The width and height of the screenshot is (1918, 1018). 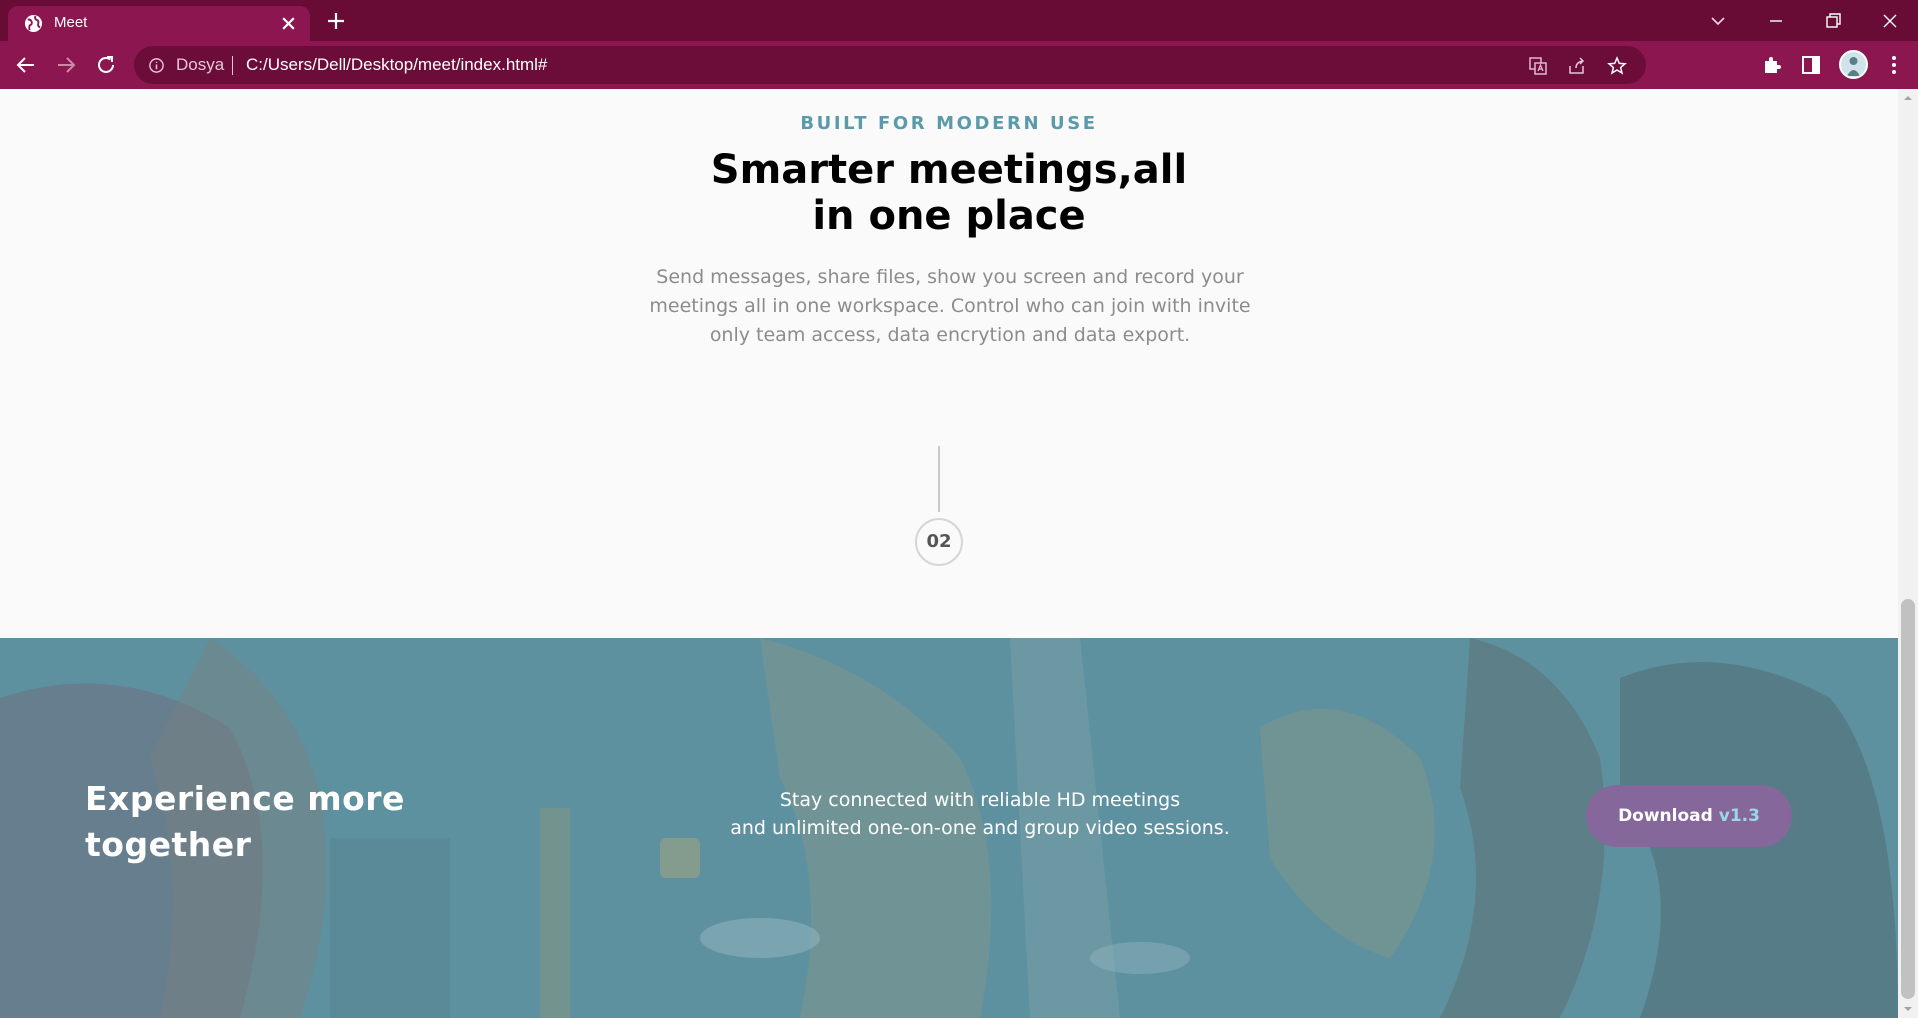 I want to click on restore-icon, so click(x=1833, y=21).